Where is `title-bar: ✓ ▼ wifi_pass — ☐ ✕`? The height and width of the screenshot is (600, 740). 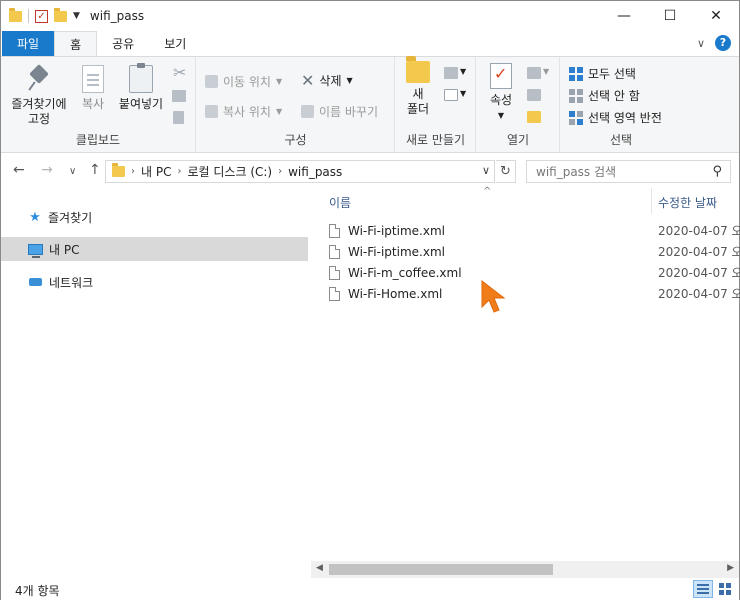 title-bar: ✓ ▼ wifi_pass — ☐ ✕ is located at coordinates (370, 16).